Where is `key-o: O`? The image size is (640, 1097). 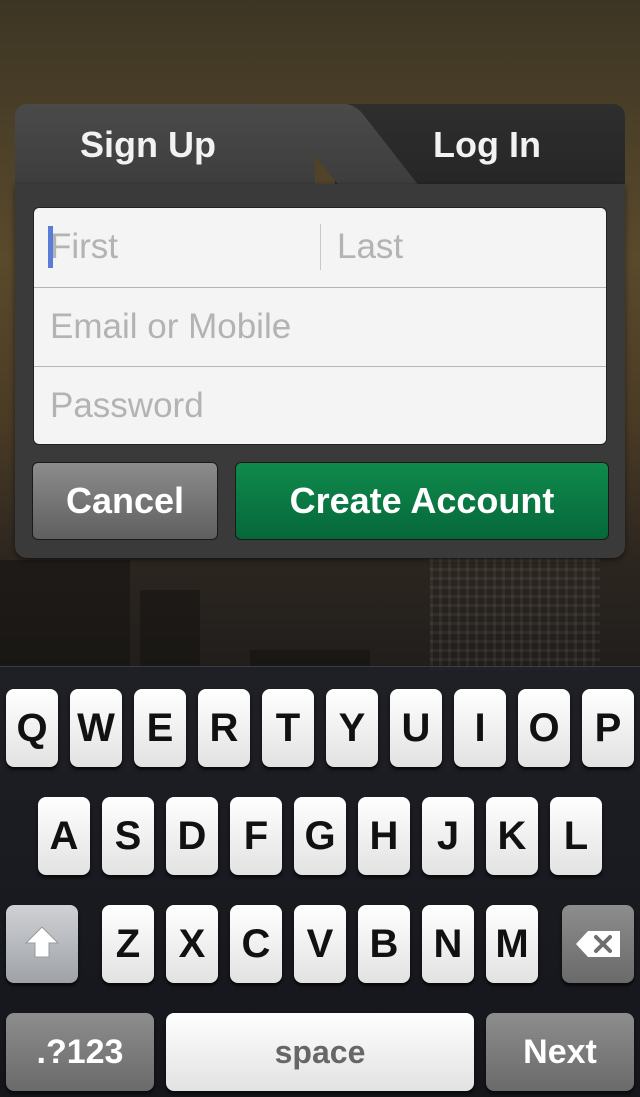
key-o: O is located at coordinates (544, 728).